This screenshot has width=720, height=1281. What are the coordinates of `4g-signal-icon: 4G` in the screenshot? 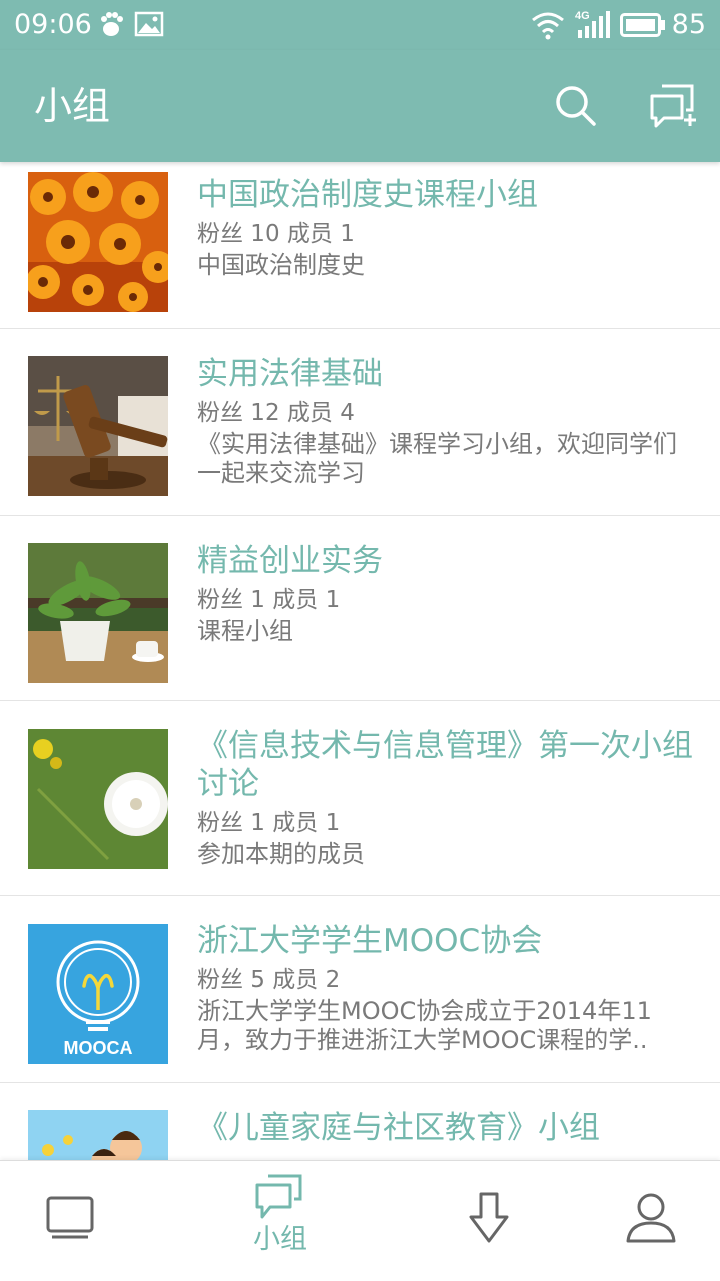 It's located at (593, 26).